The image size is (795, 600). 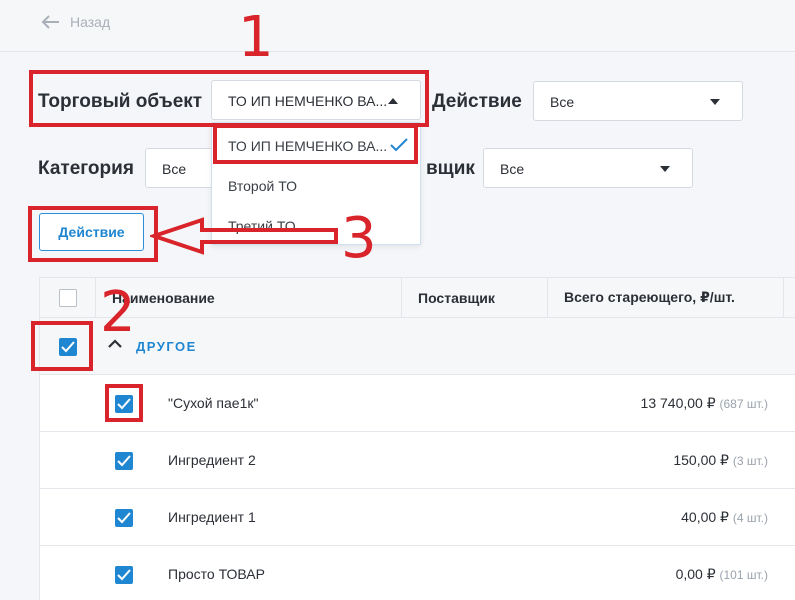 What do you see at coordinates (244, 236) in the screenshot?
I see `annotation-arrow-left-icon` at bounding box center [244, 236].